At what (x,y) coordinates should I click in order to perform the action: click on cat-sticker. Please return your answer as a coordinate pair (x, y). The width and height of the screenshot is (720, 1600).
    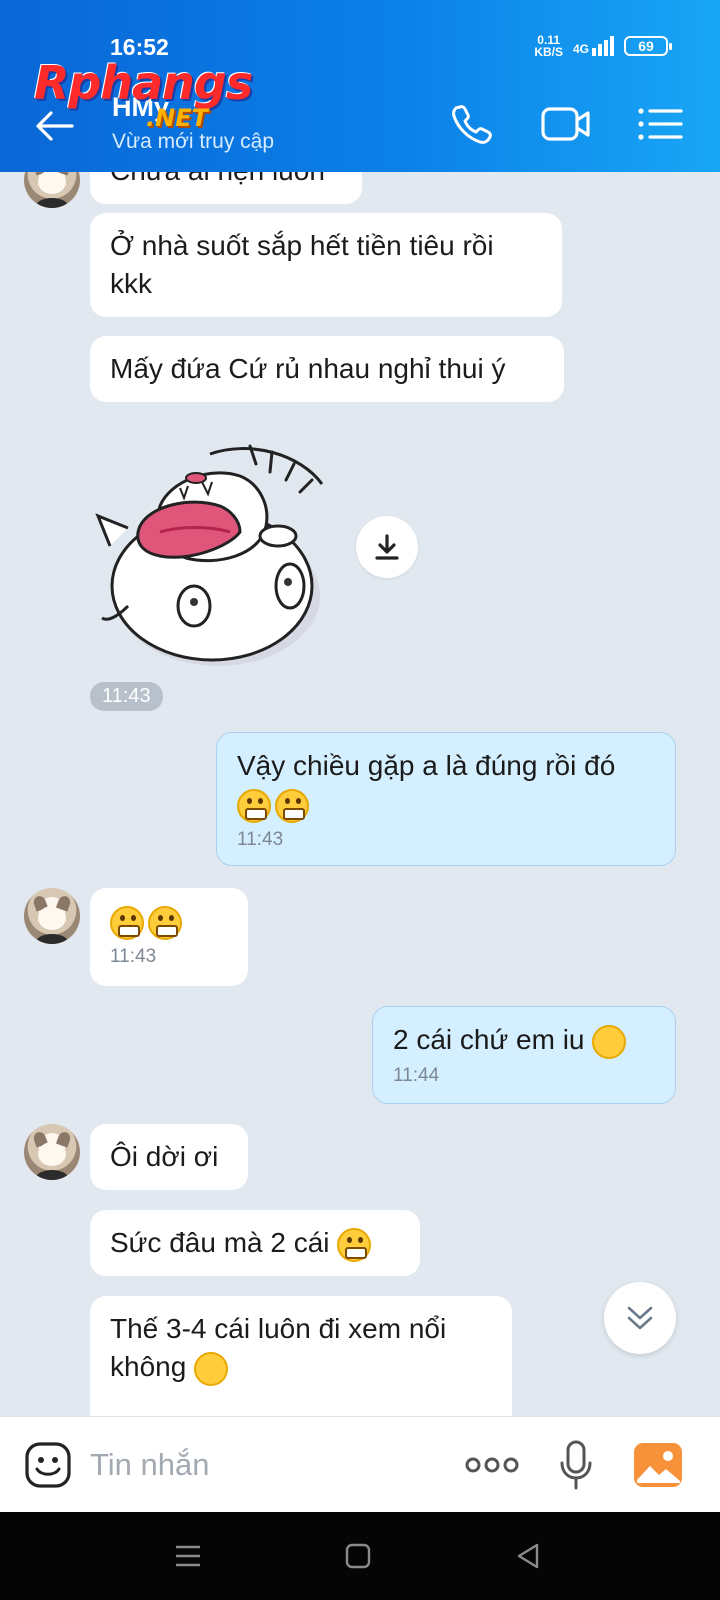
    Looking at the image, I should click on (215, 556).